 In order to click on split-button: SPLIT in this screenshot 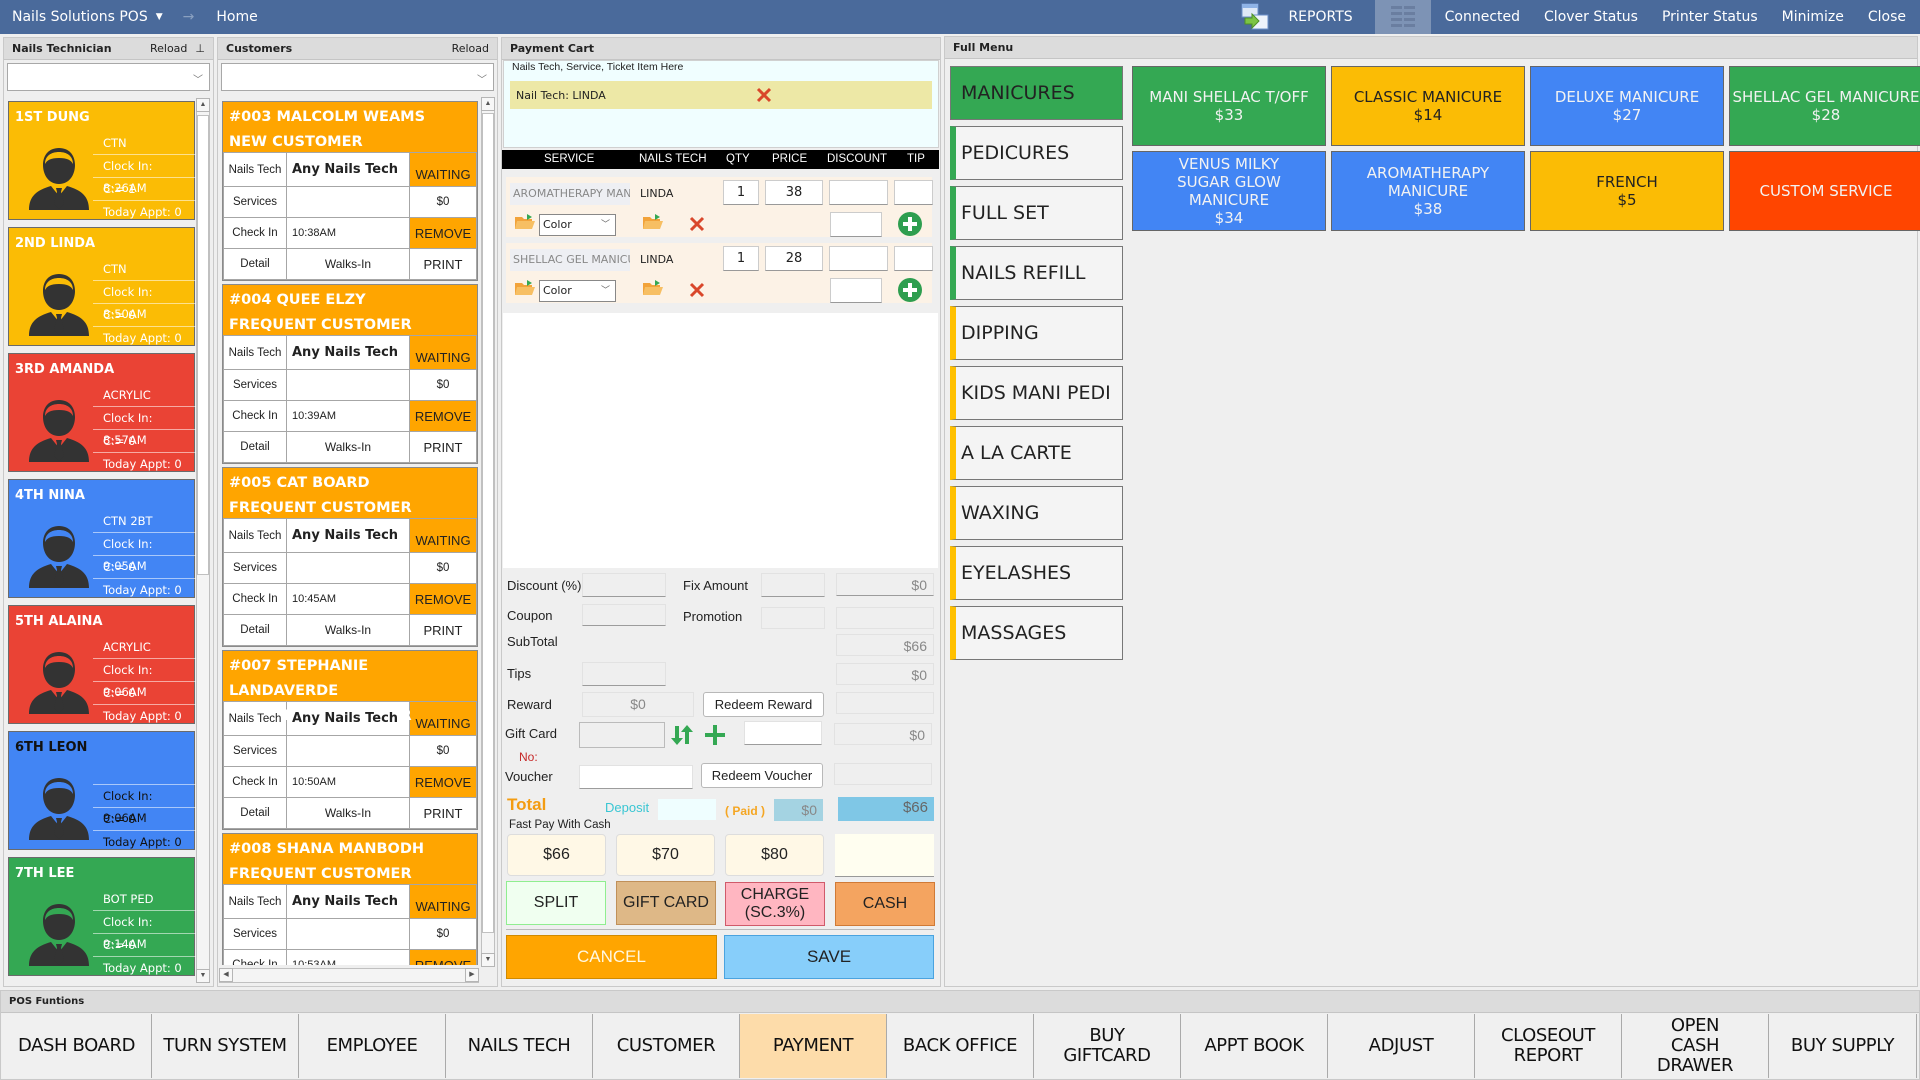, I will do `click(556, 903)`.